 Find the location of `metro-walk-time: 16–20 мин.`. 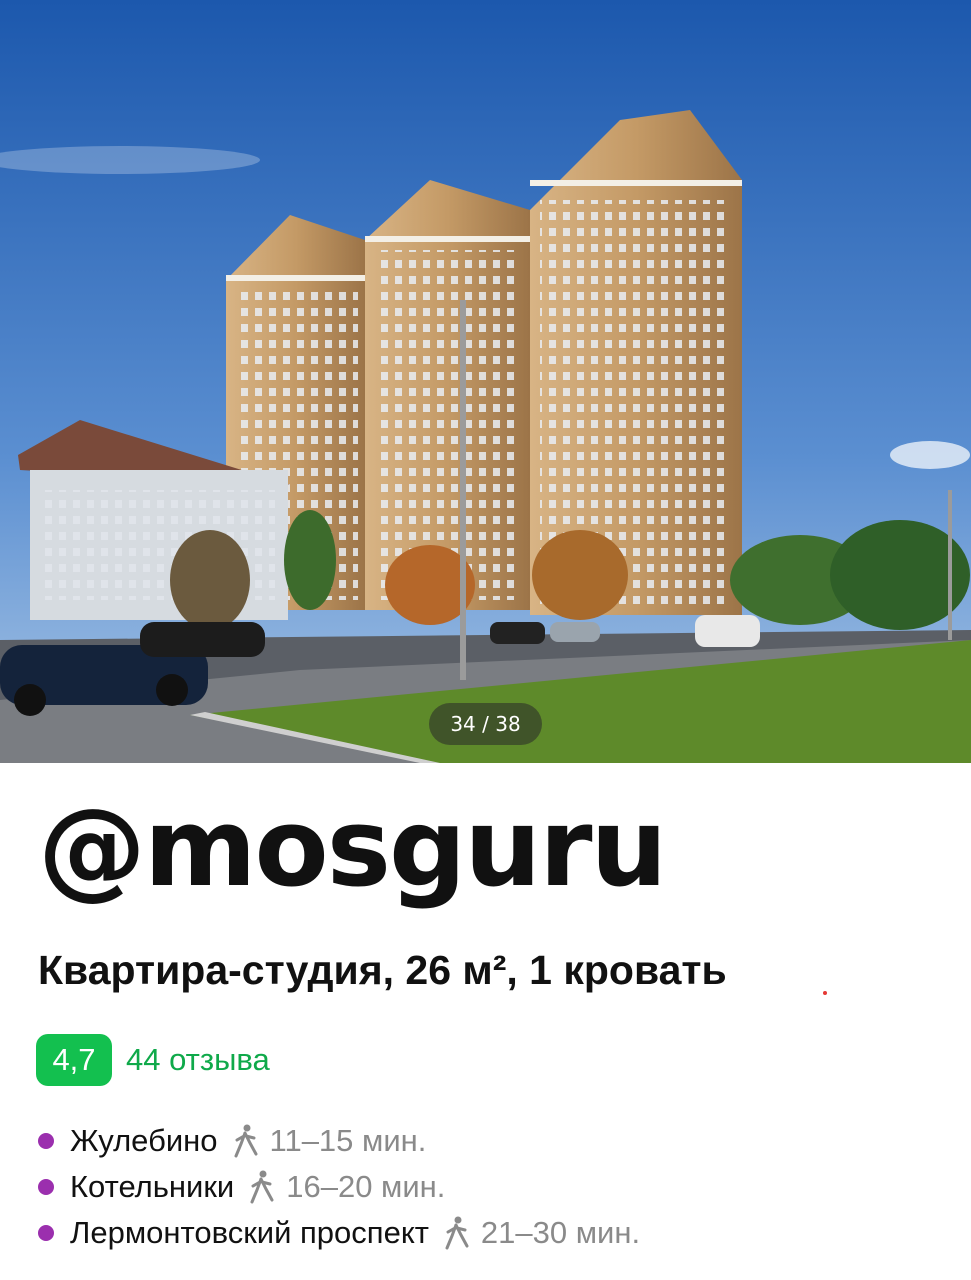

metro-walk-time: 16–20 мин. is located at coordinates (366, 1186).